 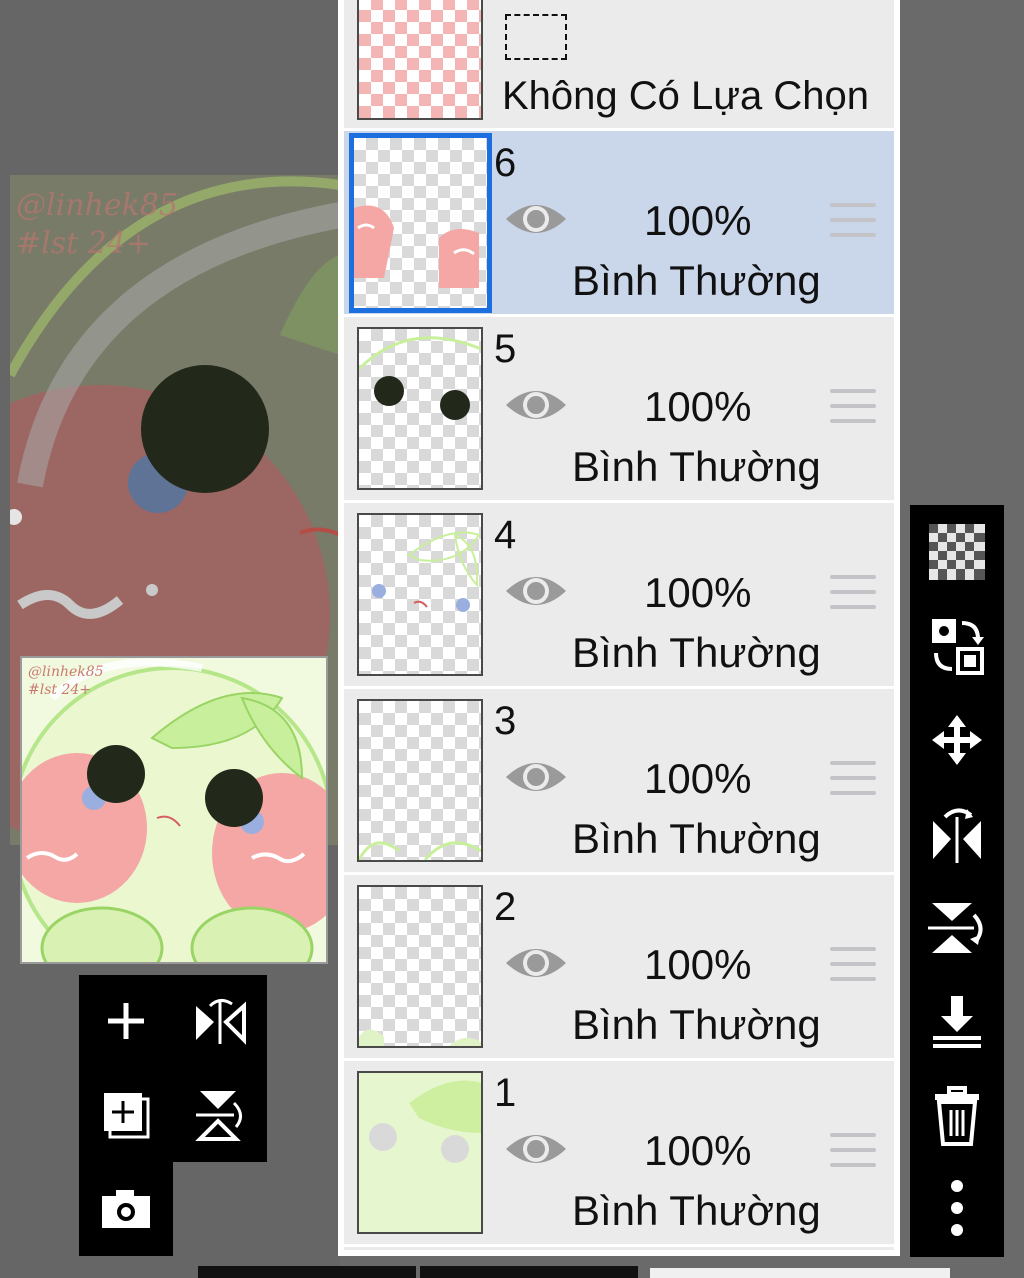 I want to click on layer-number: 3, so click(x=505, y=721).